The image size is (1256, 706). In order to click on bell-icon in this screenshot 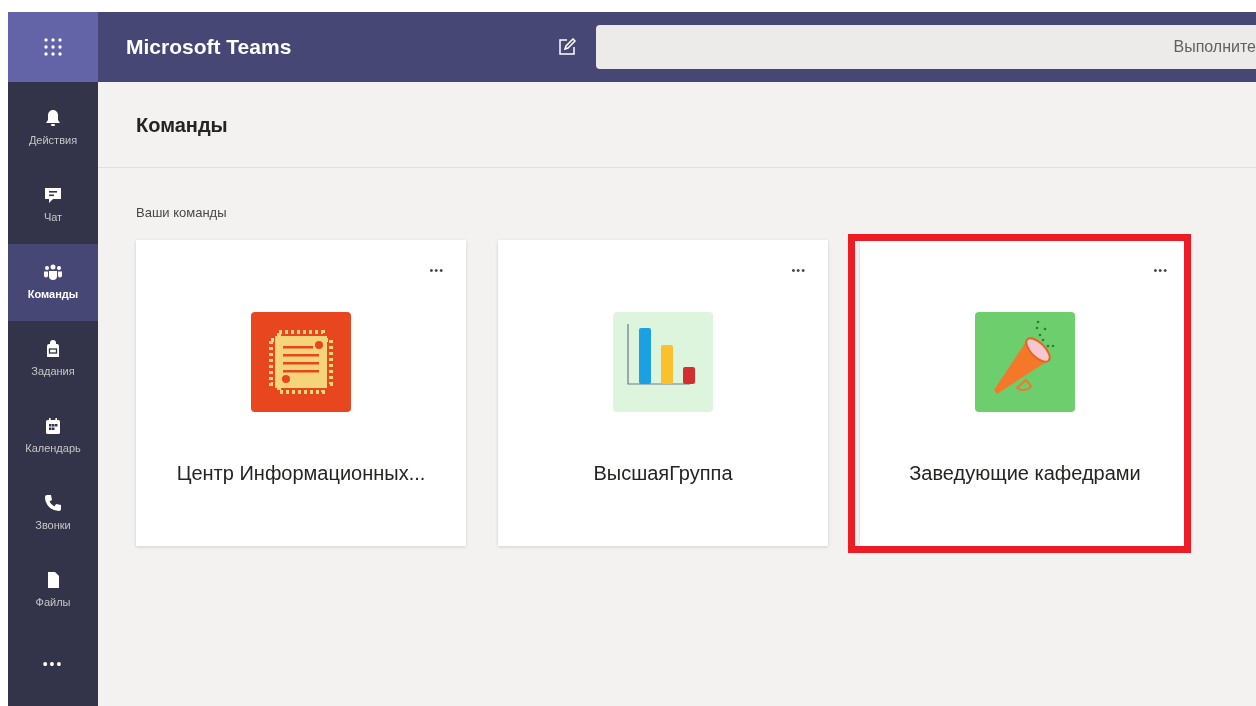, I will do `click(53, 118)`.